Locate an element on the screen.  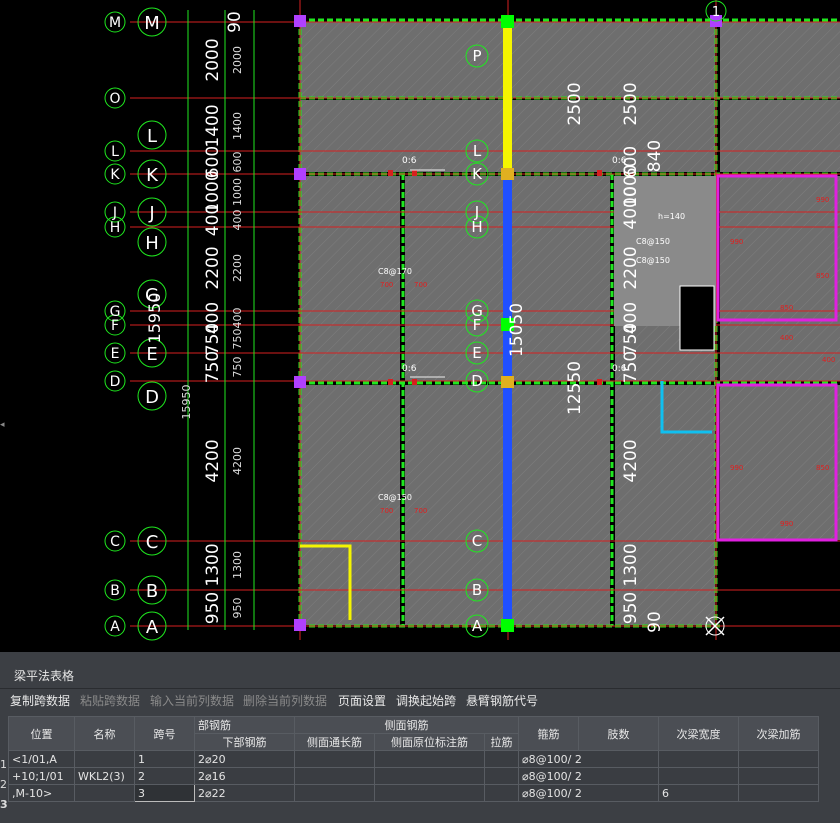
axis-label: L is located at coordinates (115, 152).